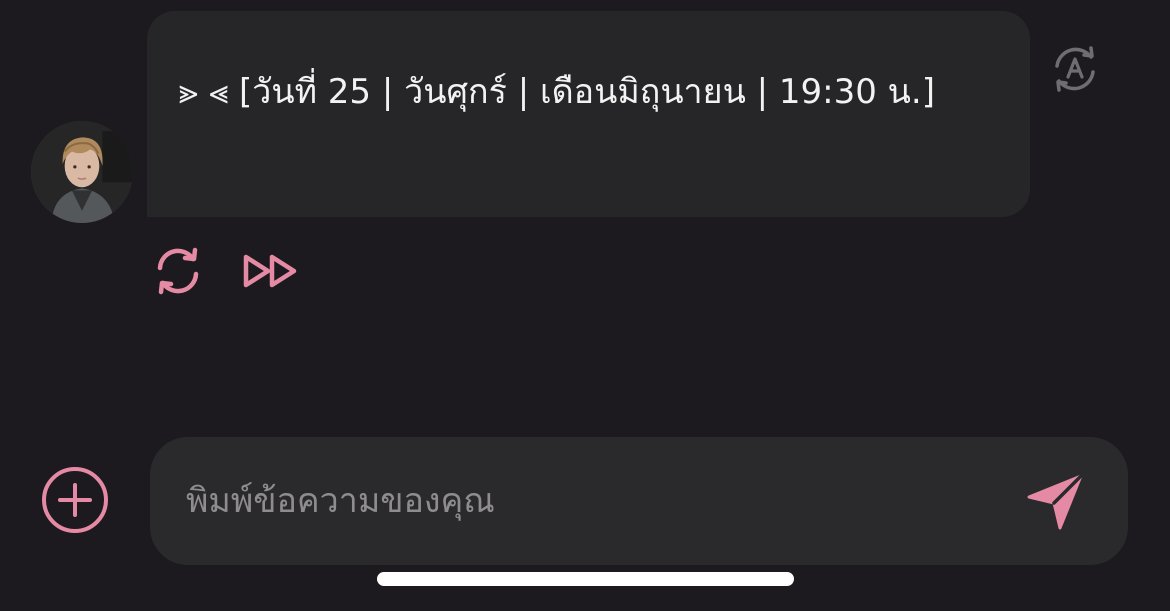  I want to click on translate-button, so click(1075, 69).